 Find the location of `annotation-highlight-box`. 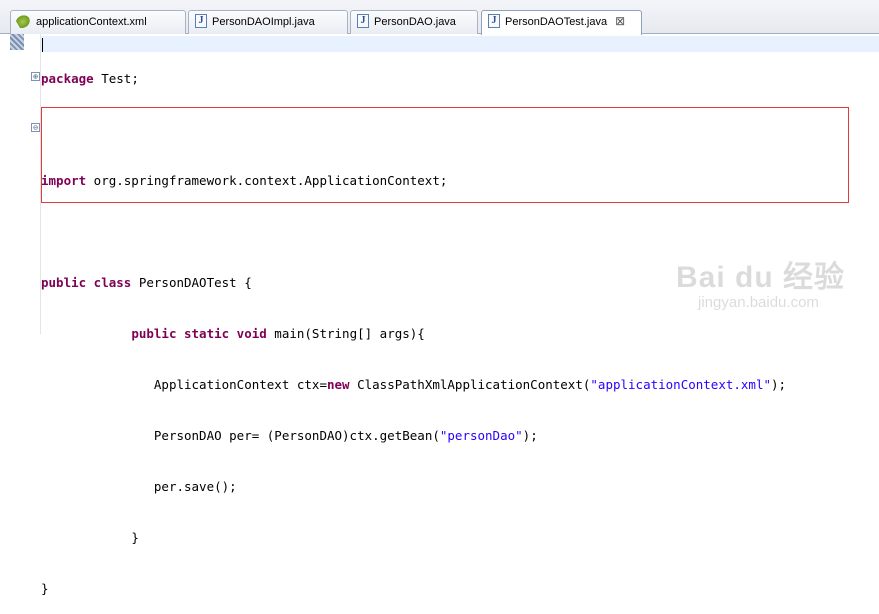

annotation-highlight-box is located at coordinates (445, 155).